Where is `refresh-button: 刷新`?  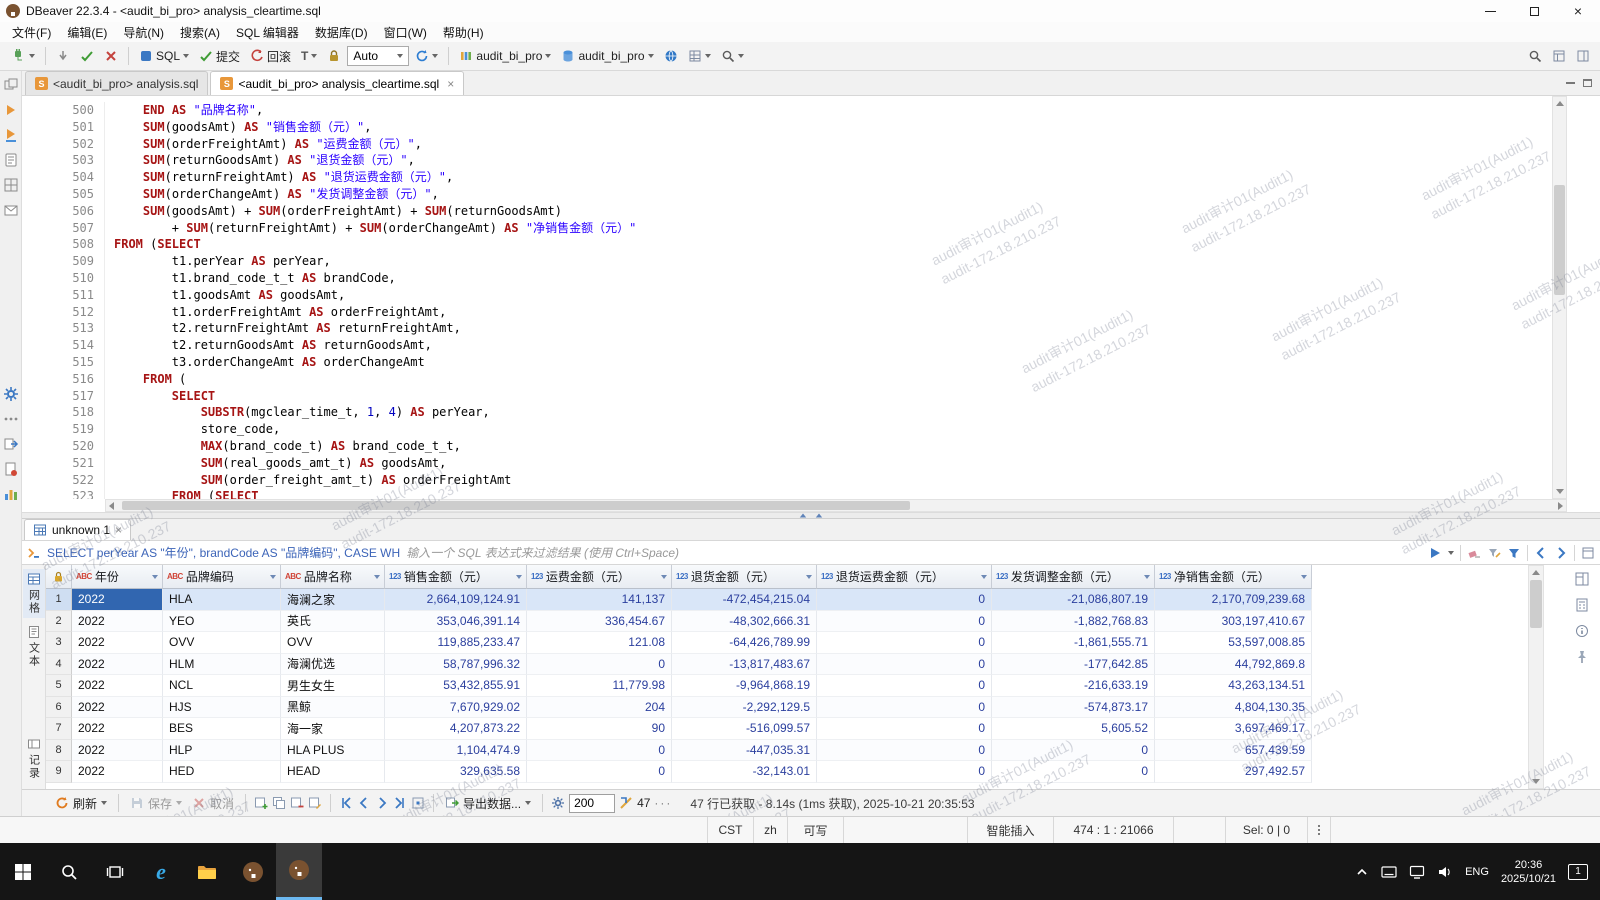 refresh-button: 刷新 is located at coordinates (81, 803).